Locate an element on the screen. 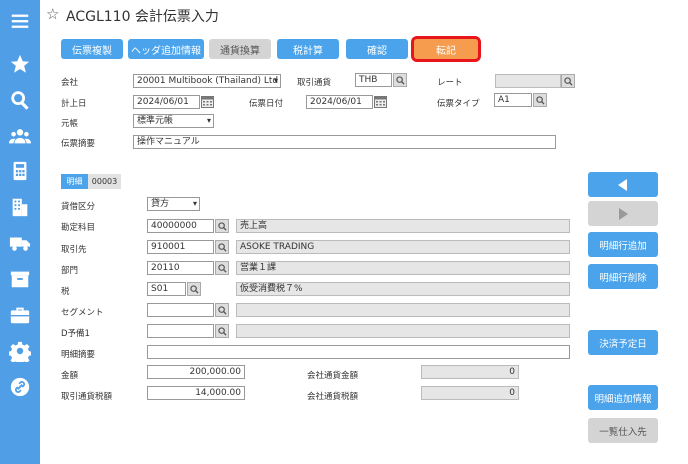 The image size is (688, 464). document-type-input: A1 is located at coordinates (513, 100).